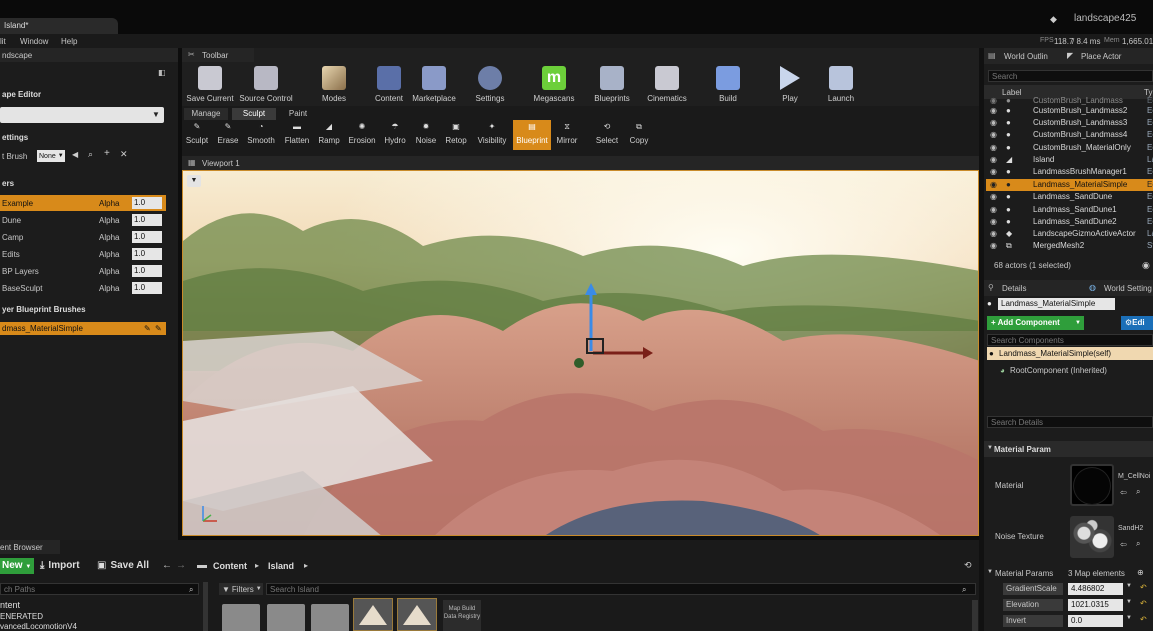 The image size is (1153, 631). Describe the element at coordinates (1069, 172) in the screenshot. I see `outliner-row: ◉ ● LandmassBrushManager1 Ec` at that location.